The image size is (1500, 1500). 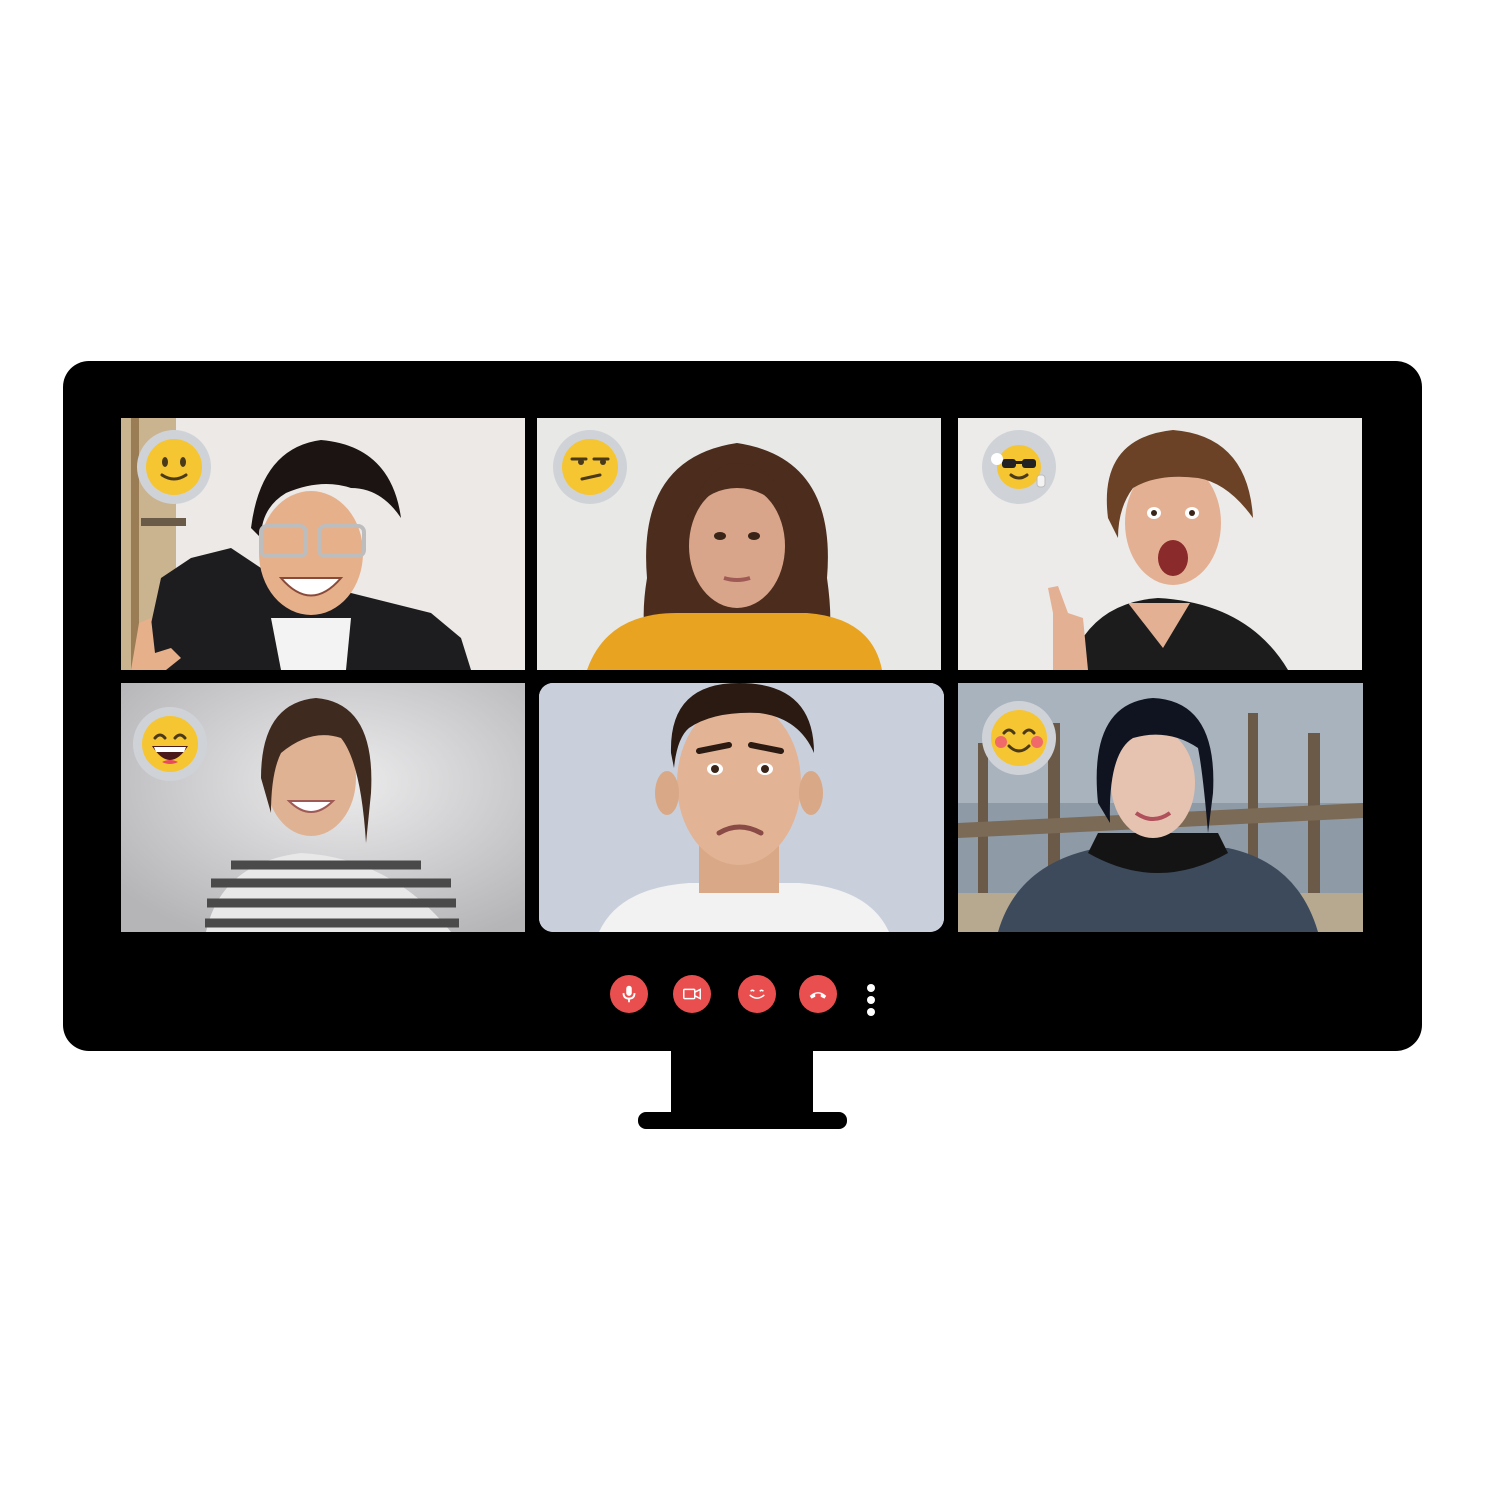 I want to click on smile-icon, so click(x=757, y=994).